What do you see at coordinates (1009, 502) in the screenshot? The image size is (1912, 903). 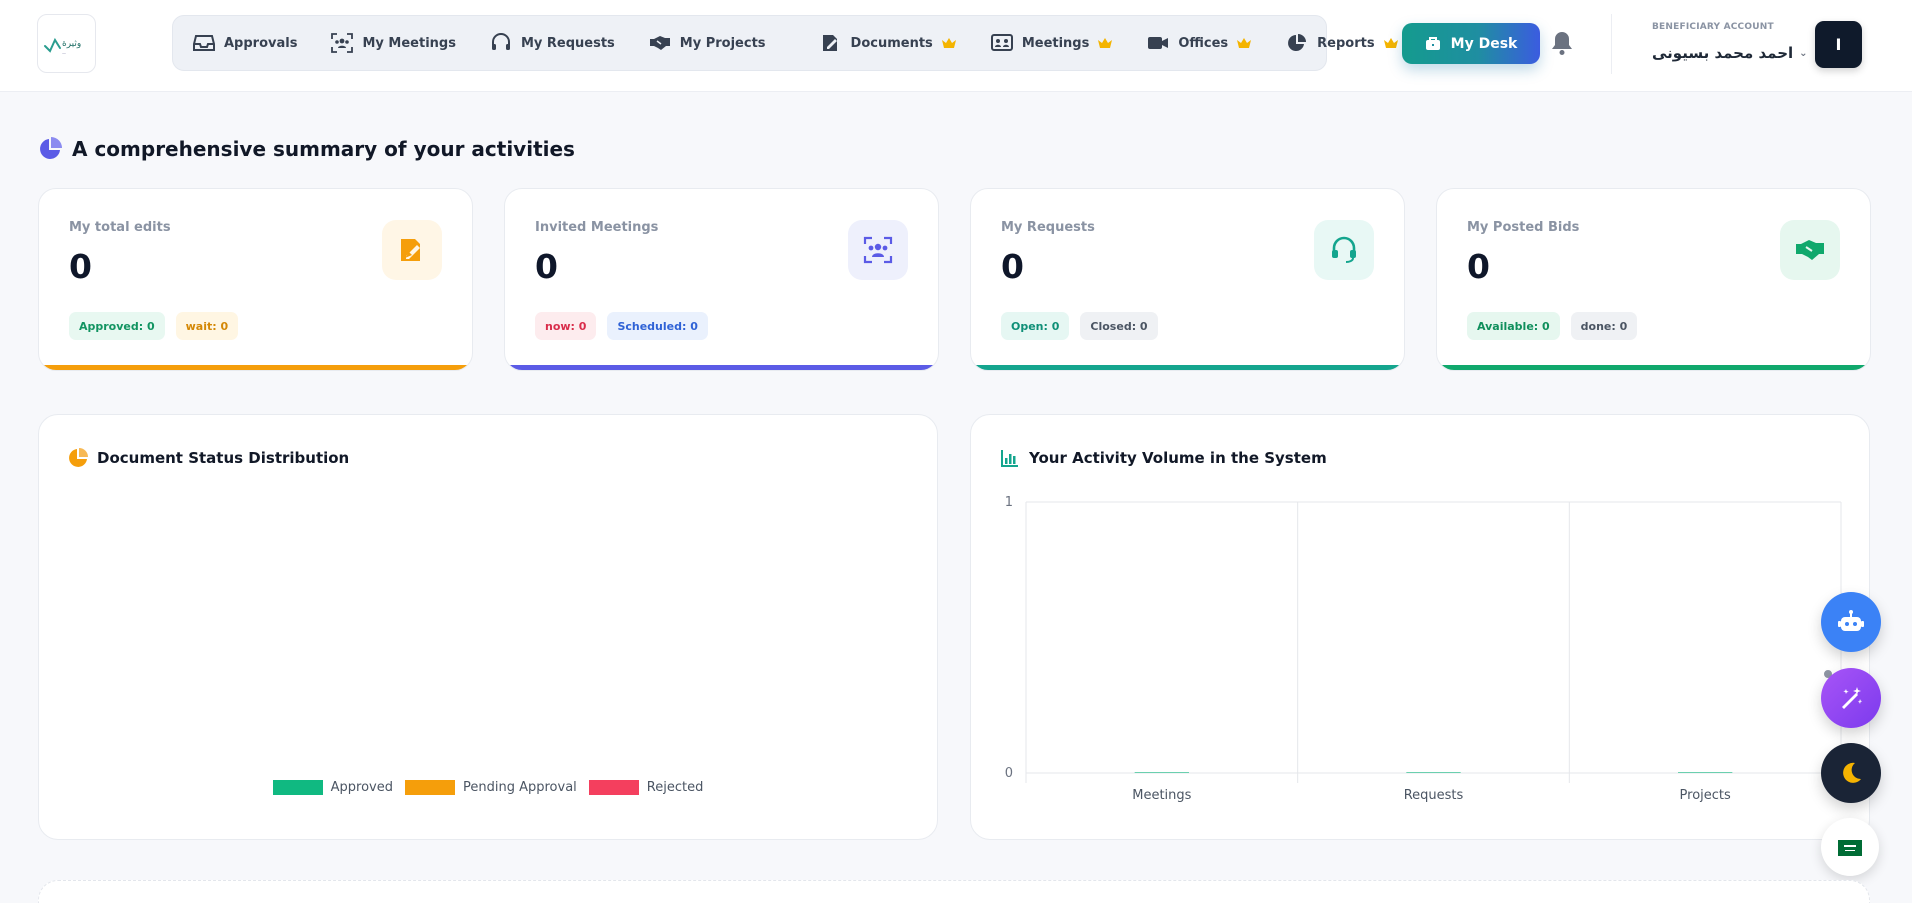 I see `y-tick-label: 1` at bounding box center [1009, 502].